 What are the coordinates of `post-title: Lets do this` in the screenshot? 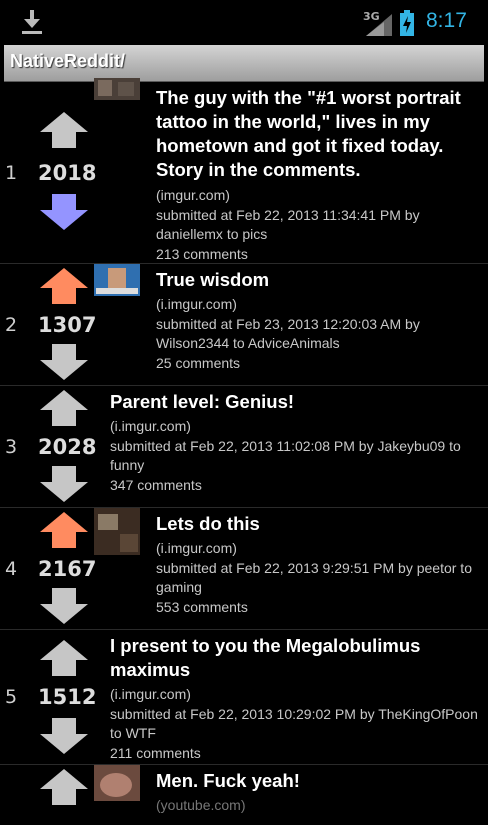 It's located at (317, 524).